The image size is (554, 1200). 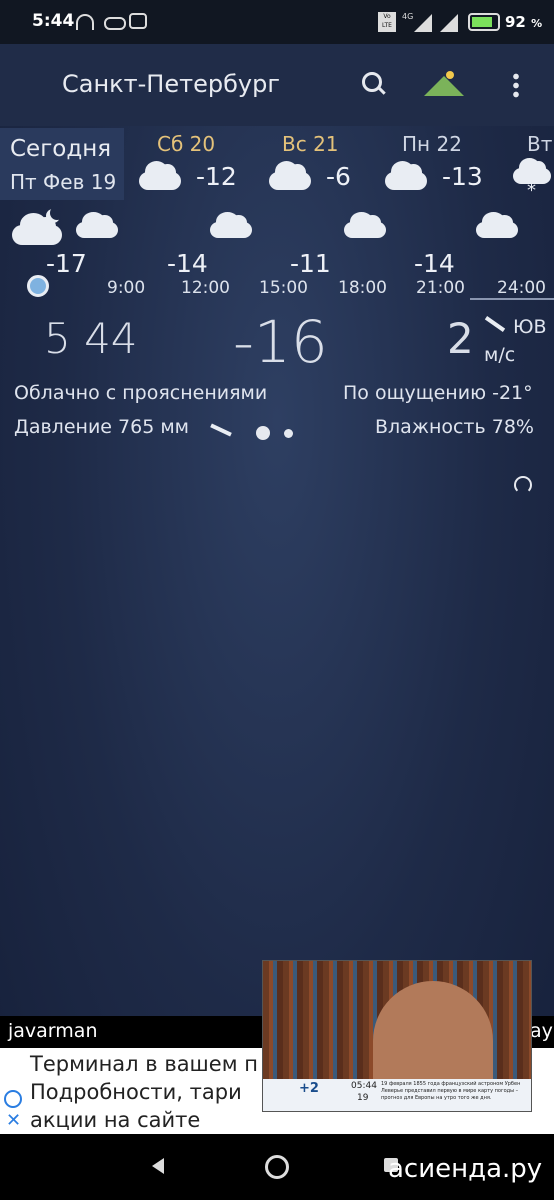 What do you see at coordinates (440, 288) in the screenshot?
I see `hour-label: 21:00` at bounding box center [440, 288].